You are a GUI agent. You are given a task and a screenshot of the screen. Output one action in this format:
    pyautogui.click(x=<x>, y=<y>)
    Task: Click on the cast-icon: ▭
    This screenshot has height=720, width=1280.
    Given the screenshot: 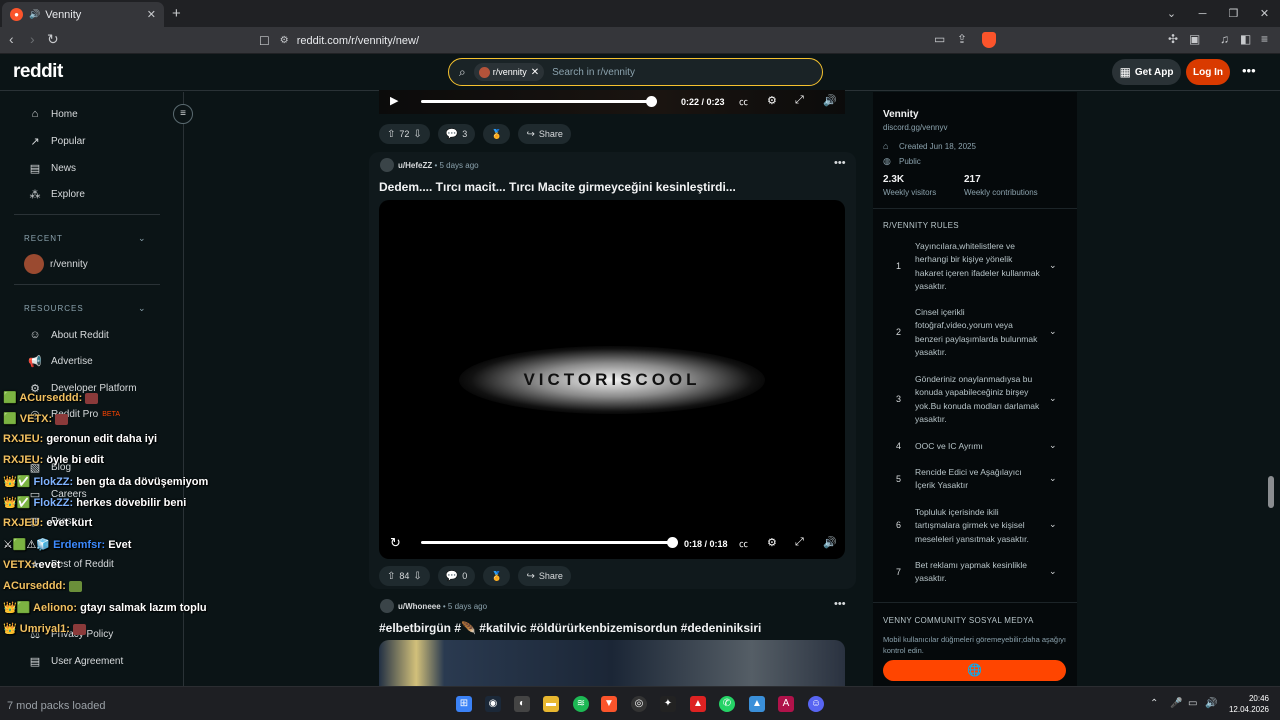 What is the action you would take?
    pyautogui.click(x=939, y=39)
    